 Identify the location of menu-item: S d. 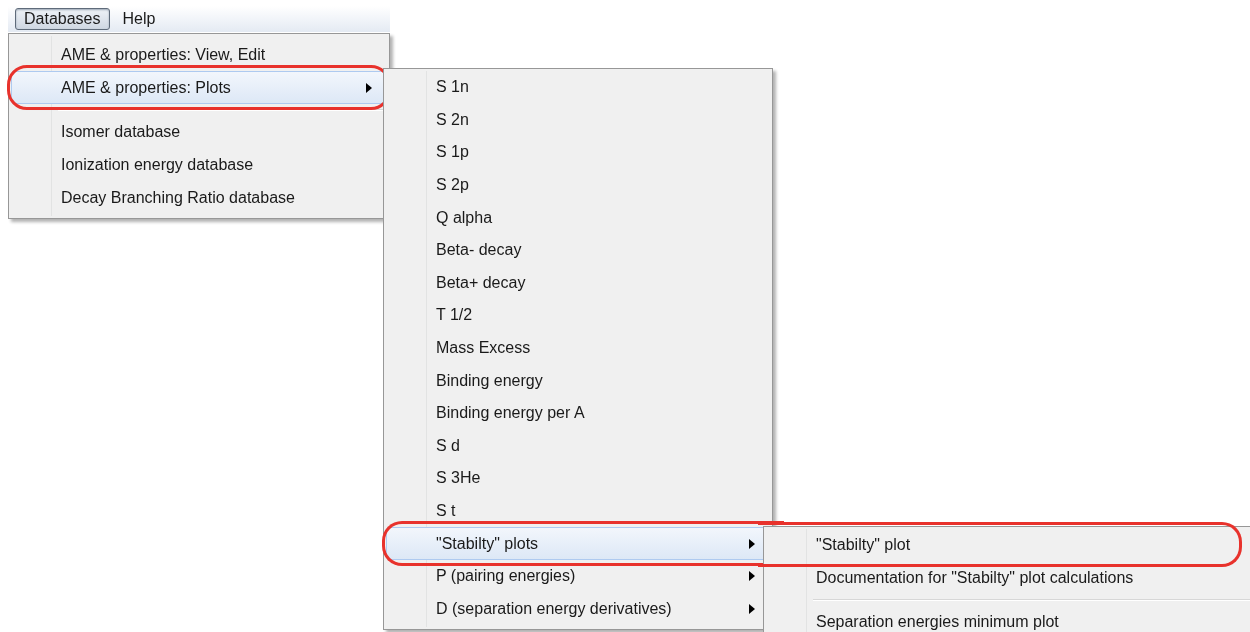
(578, 446).